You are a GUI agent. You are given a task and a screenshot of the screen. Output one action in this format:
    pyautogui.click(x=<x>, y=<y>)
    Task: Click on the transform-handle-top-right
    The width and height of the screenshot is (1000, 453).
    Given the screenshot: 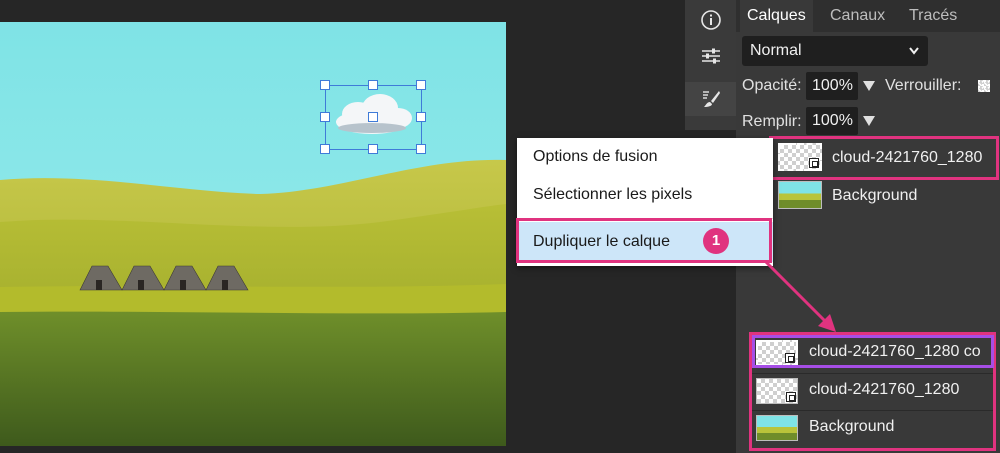 What is the action you would take?
    pyautogui.click(x=421, y=85)
    